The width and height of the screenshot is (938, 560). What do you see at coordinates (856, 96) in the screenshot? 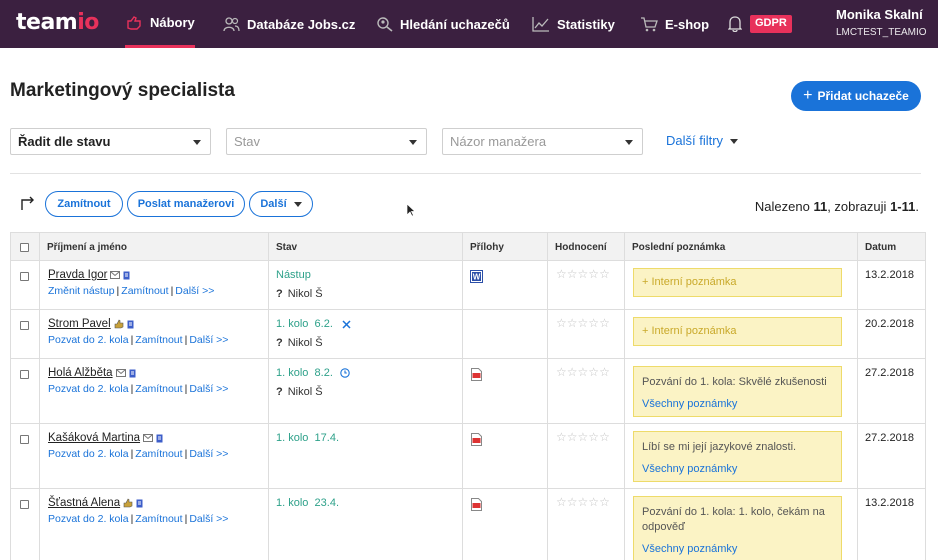
I see `add-candidate-button: + Přidat uchazeče` at bounding box center [856, 96].